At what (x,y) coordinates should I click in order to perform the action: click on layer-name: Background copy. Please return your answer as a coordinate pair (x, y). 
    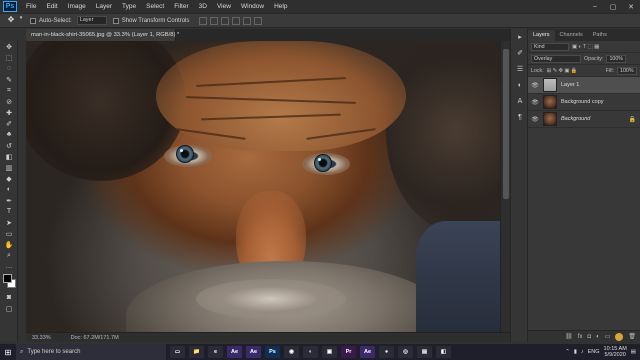
    Looking at the image, I should click on (582, 102).